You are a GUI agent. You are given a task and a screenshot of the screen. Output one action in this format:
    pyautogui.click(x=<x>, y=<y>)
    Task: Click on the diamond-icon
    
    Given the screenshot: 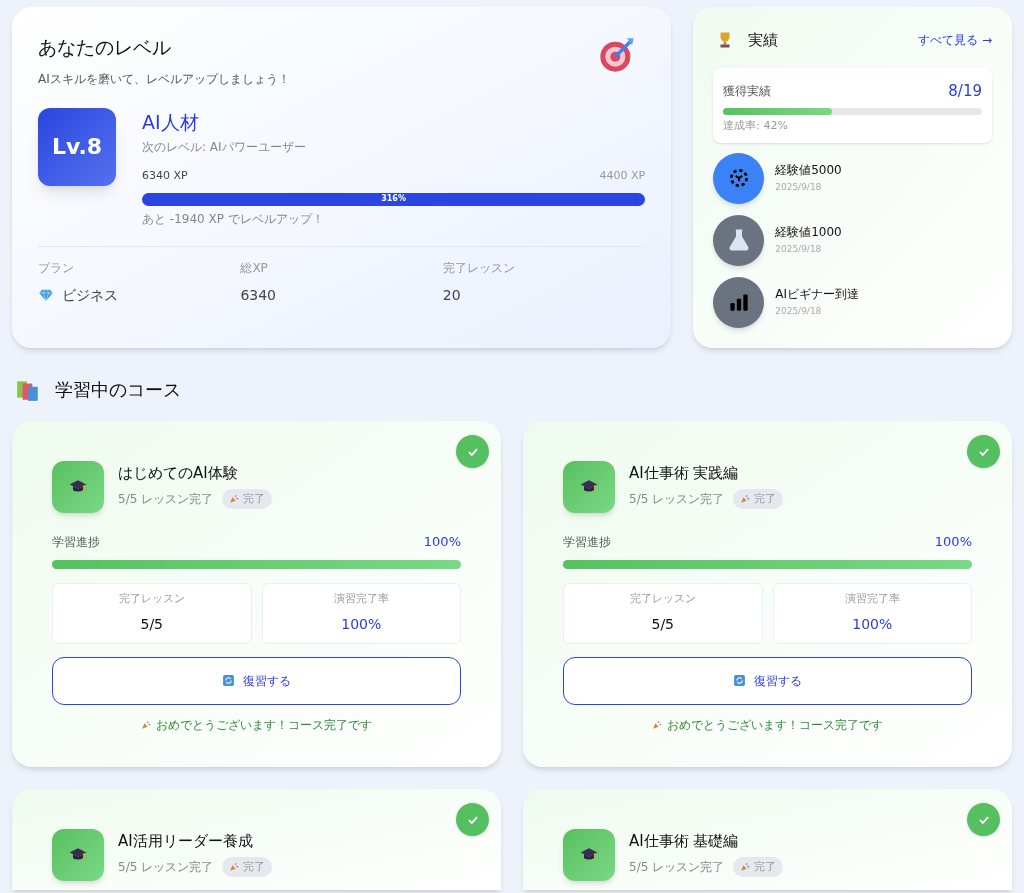 What is the action you would take?
    pyautogui.click(x=46, y=295)
    